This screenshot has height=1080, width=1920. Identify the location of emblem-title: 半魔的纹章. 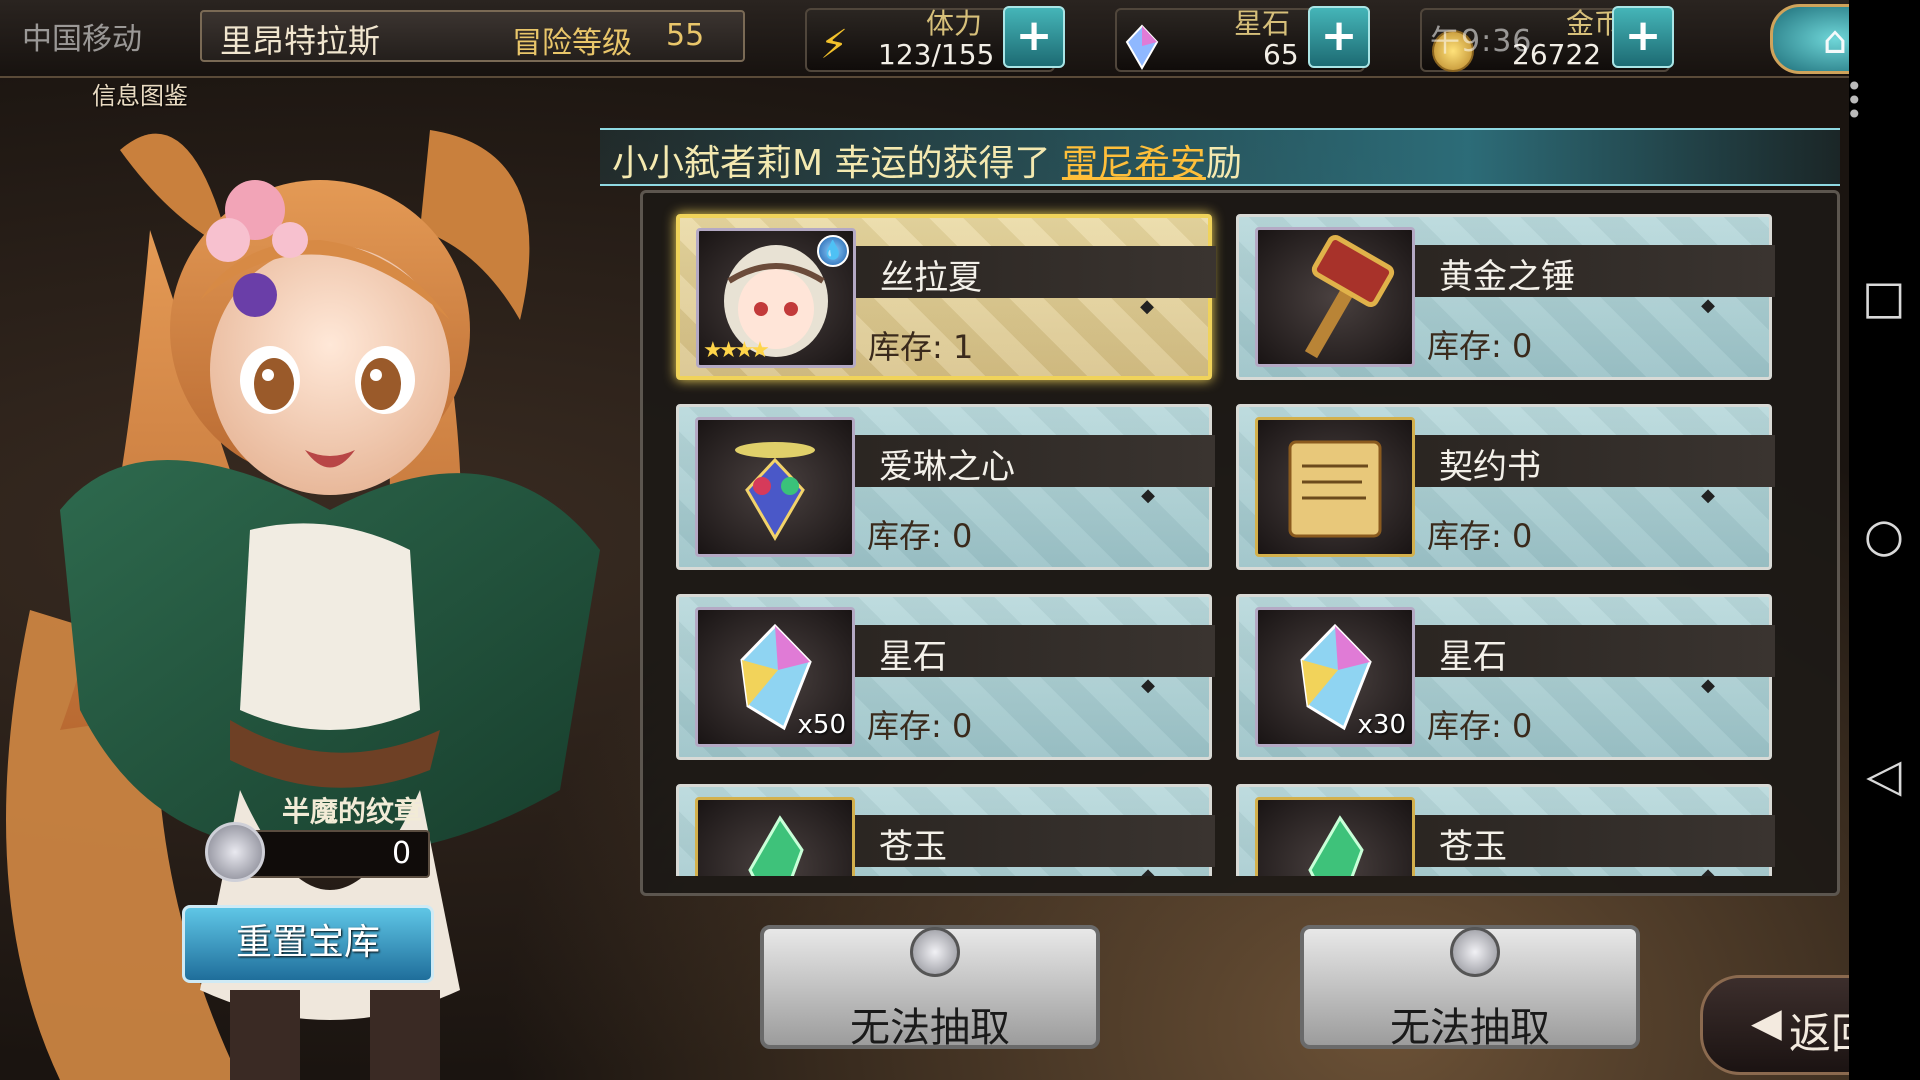
(352, 811).